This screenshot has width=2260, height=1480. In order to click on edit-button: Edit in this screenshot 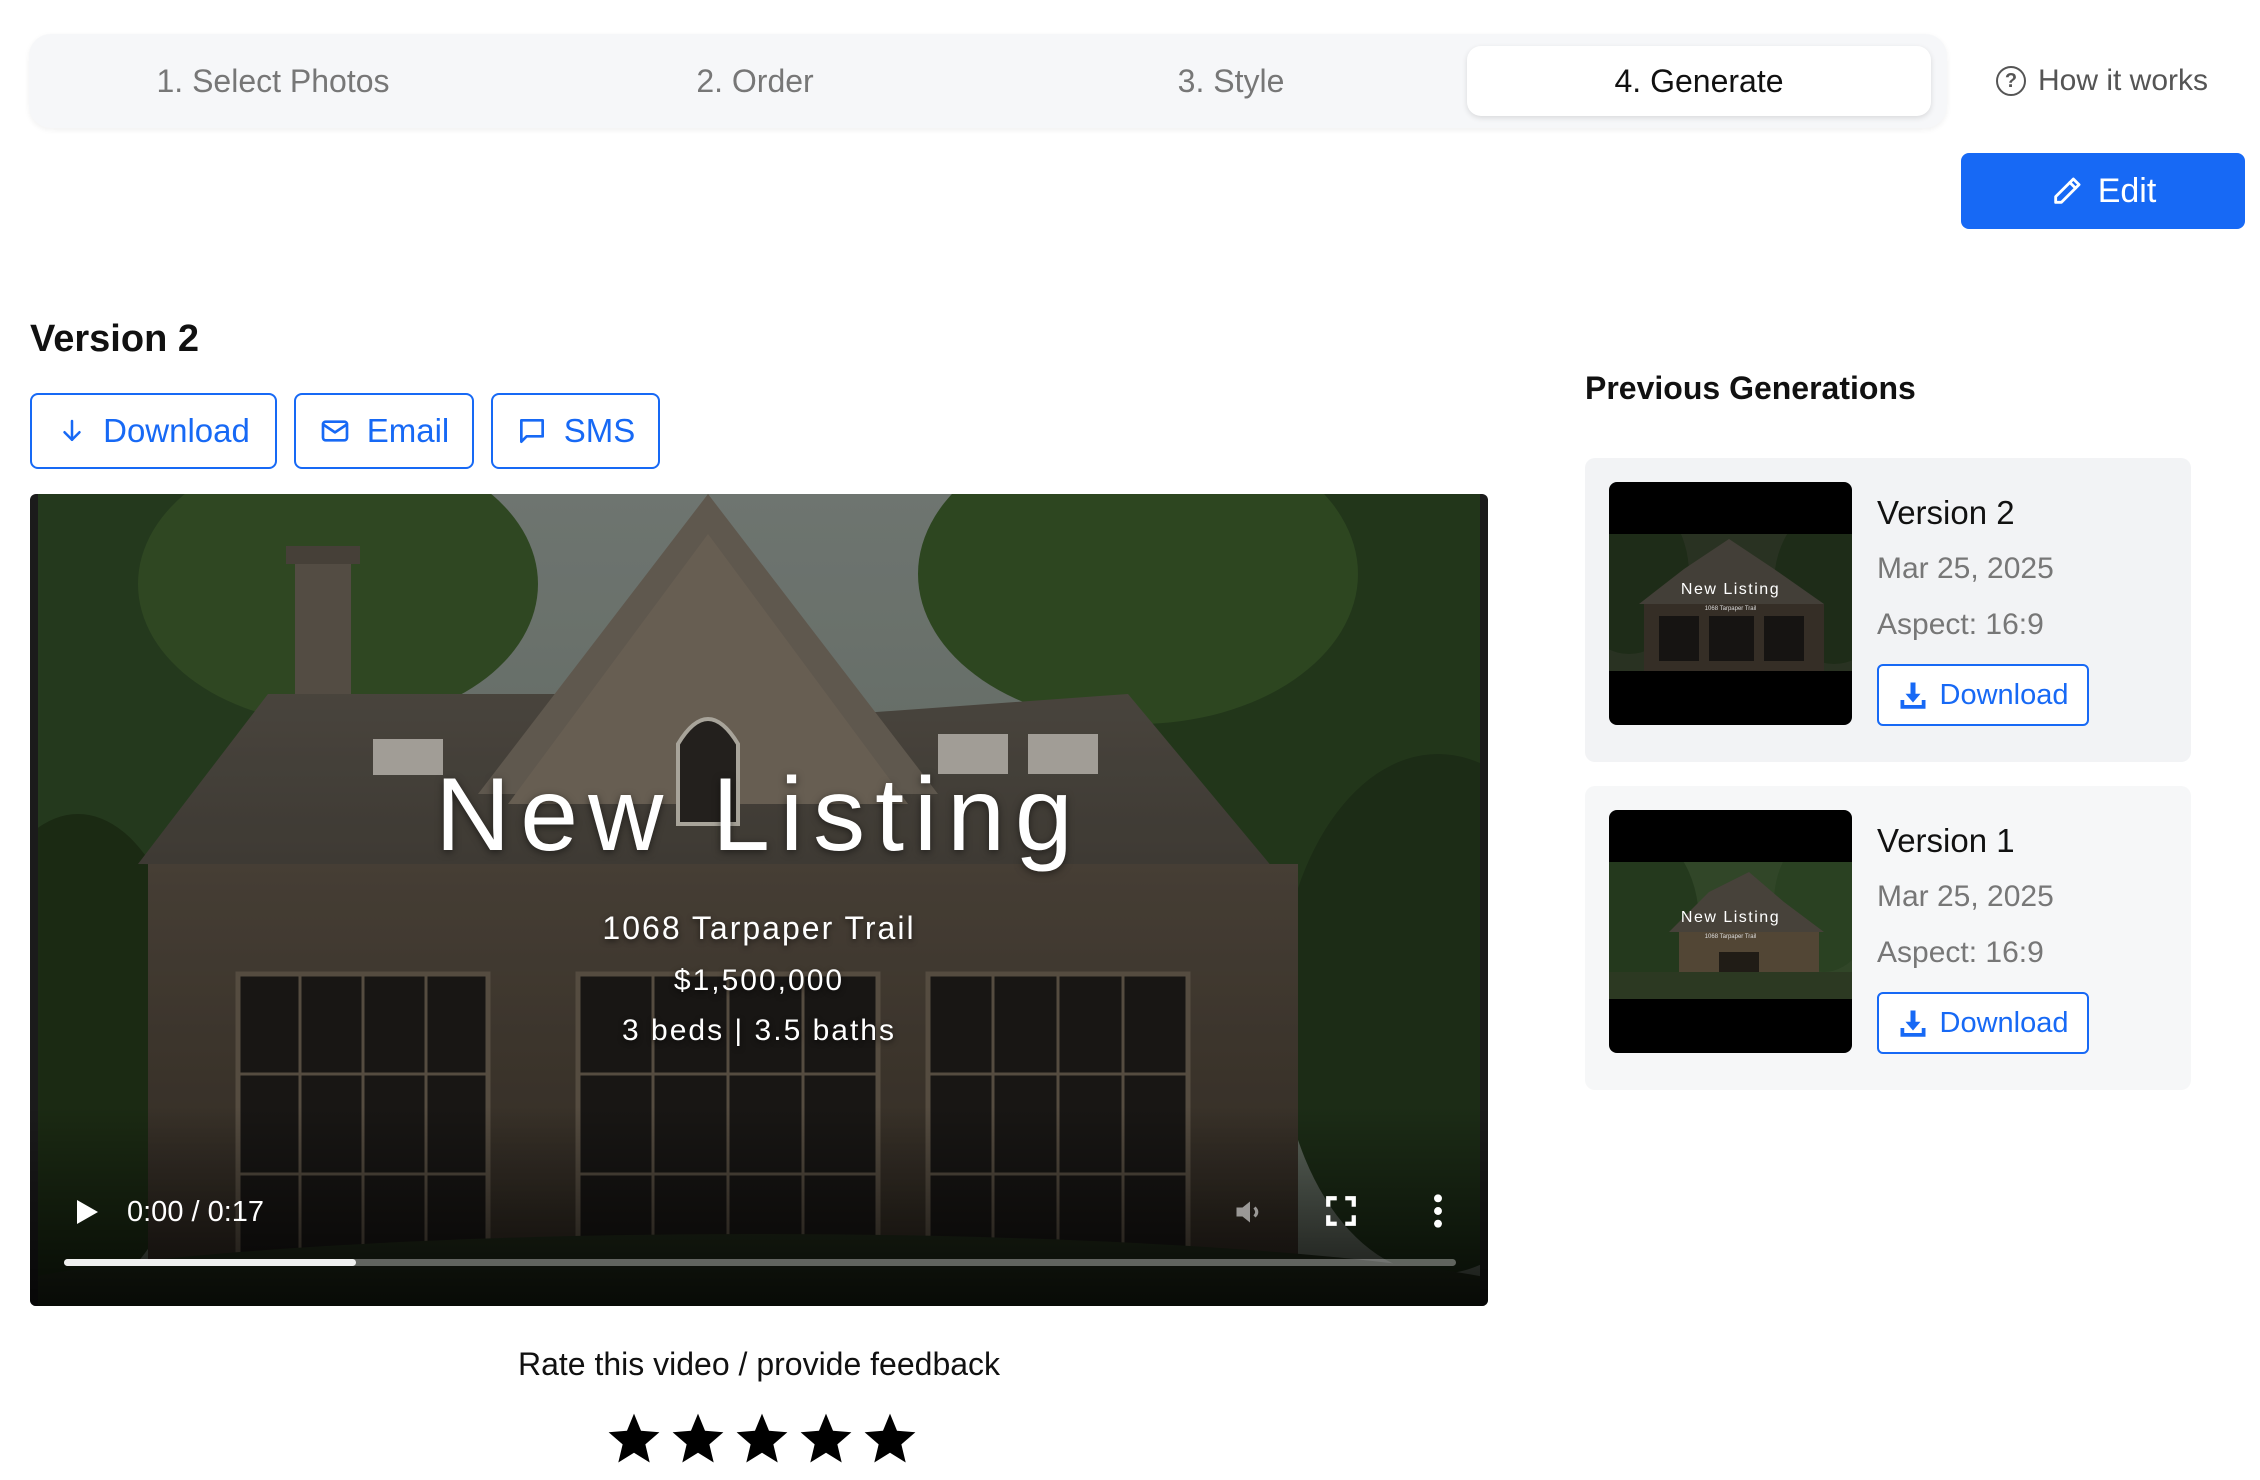, I will do `click(2103, 191)`.